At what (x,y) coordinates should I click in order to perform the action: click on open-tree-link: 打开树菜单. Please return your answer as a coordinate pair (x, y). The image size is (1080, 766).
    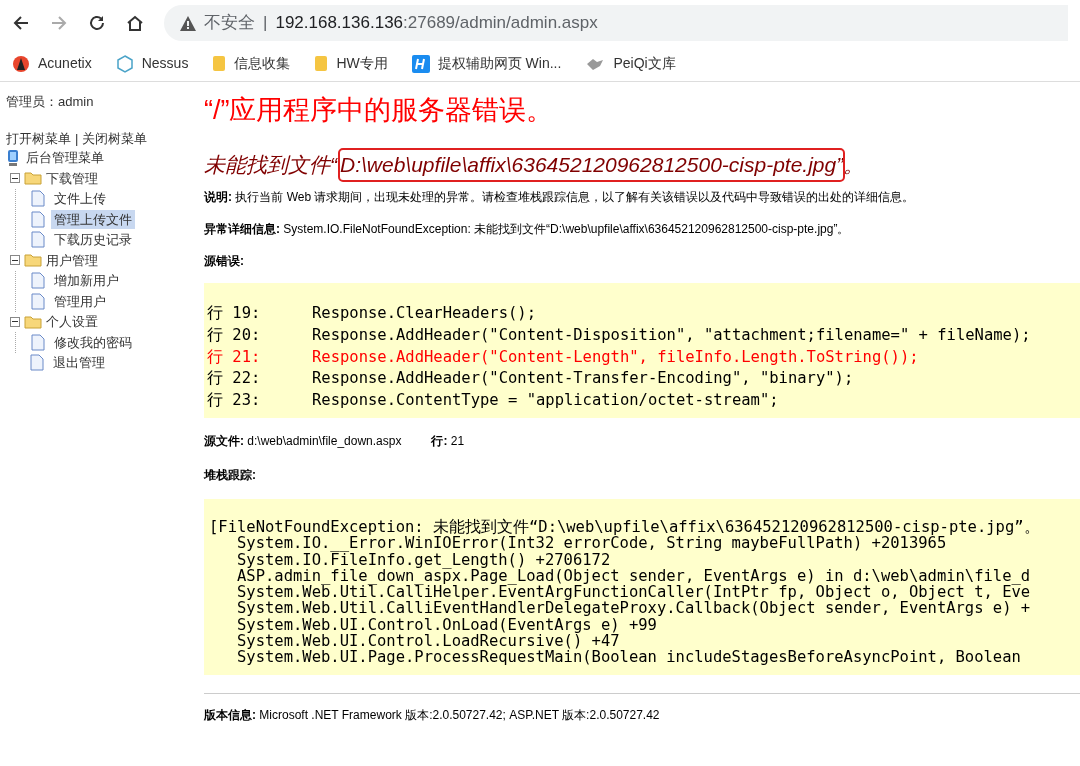
    Looking at the image, I should click on (38, 138).